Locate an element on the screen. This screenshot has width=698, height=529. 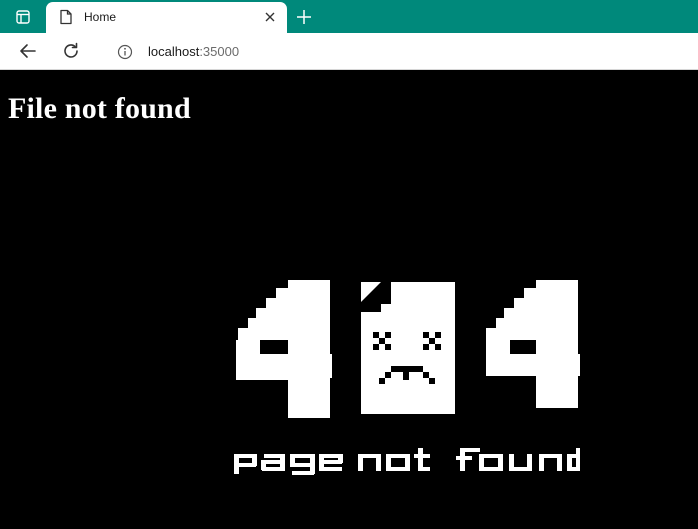
url-text: localhost:35000 is located at coordinates (193, 51).